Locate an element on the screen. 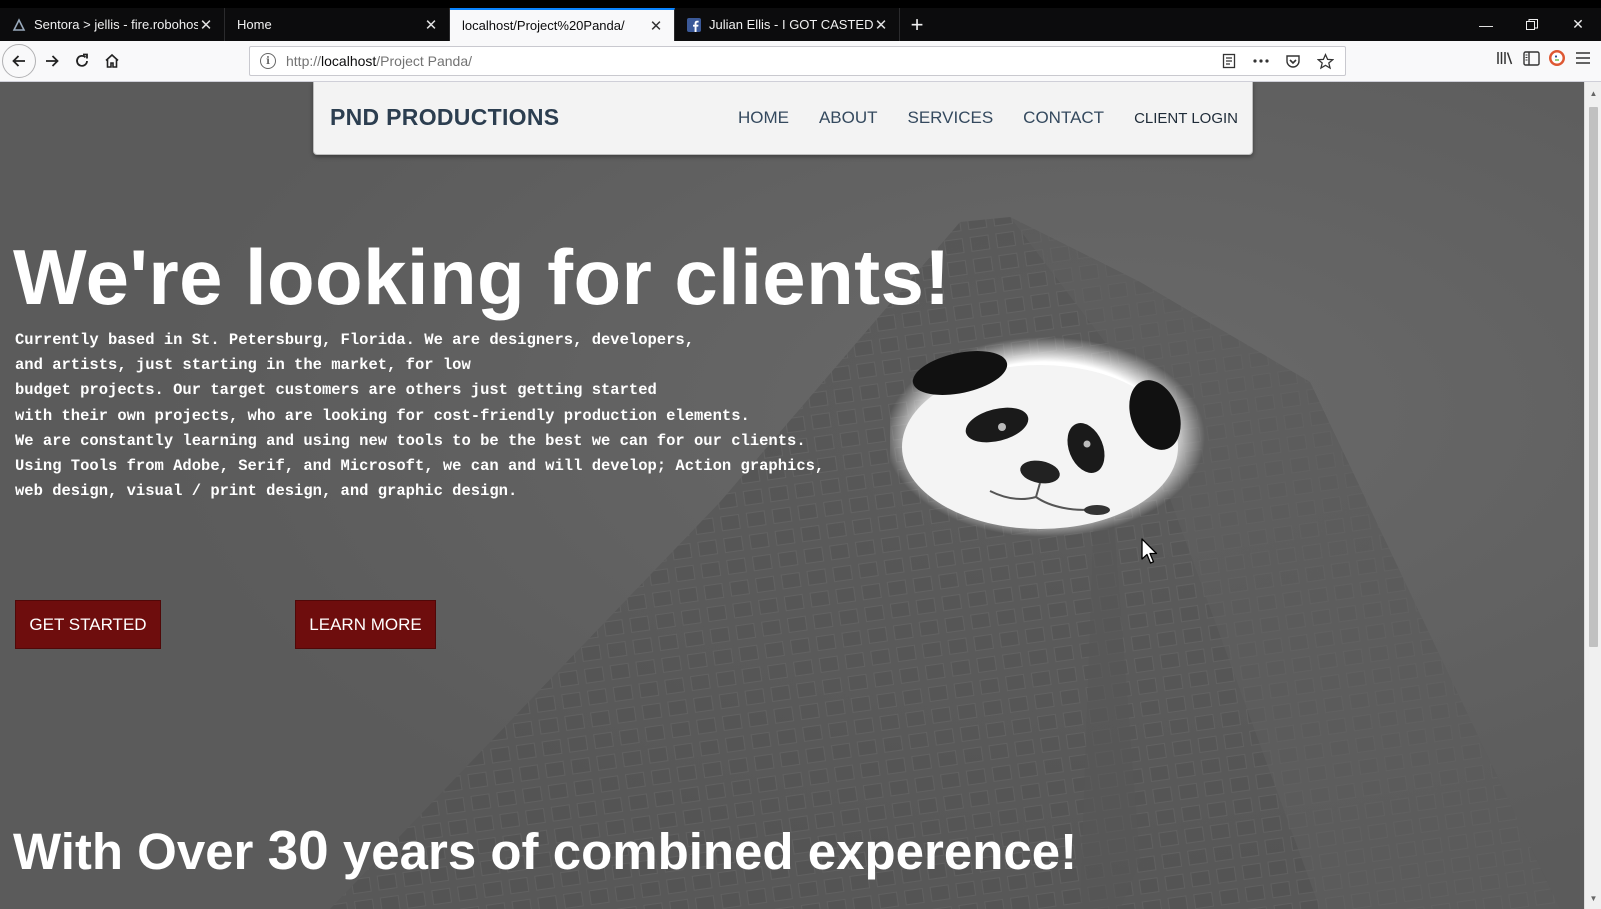 The height and width of the screenshot is (909, 1601). window-close-icon: ✕ is located at coordinates (1578, 24).